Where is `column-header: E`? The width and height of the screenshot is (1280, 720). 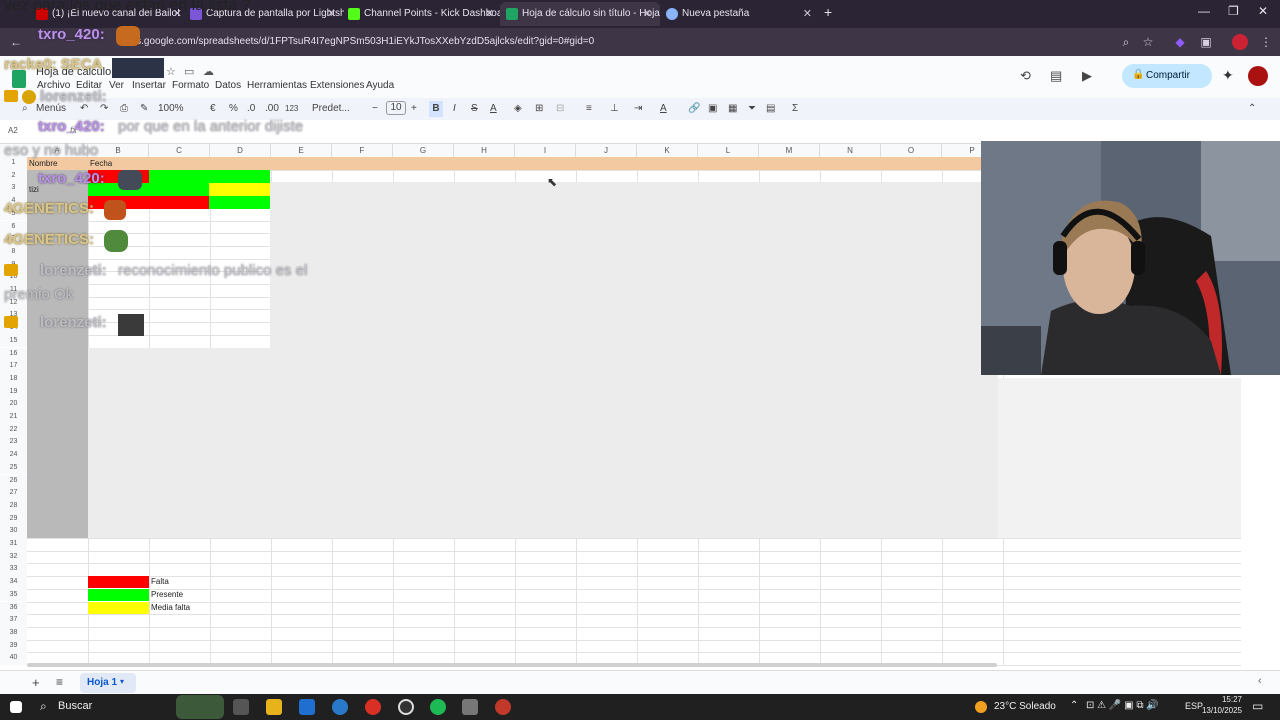 column-header: E is located at coordinates (301, 150).